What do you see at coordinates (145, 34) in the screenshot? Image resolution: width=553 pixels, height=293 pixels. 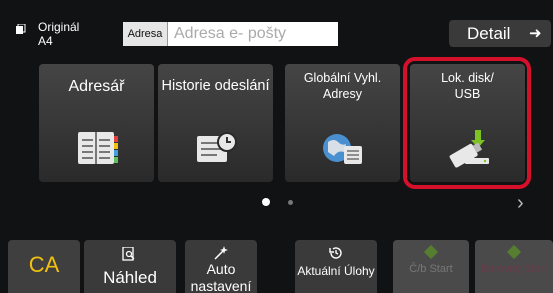 I see `address-button: Adresa` at bounding box center [145, 34].